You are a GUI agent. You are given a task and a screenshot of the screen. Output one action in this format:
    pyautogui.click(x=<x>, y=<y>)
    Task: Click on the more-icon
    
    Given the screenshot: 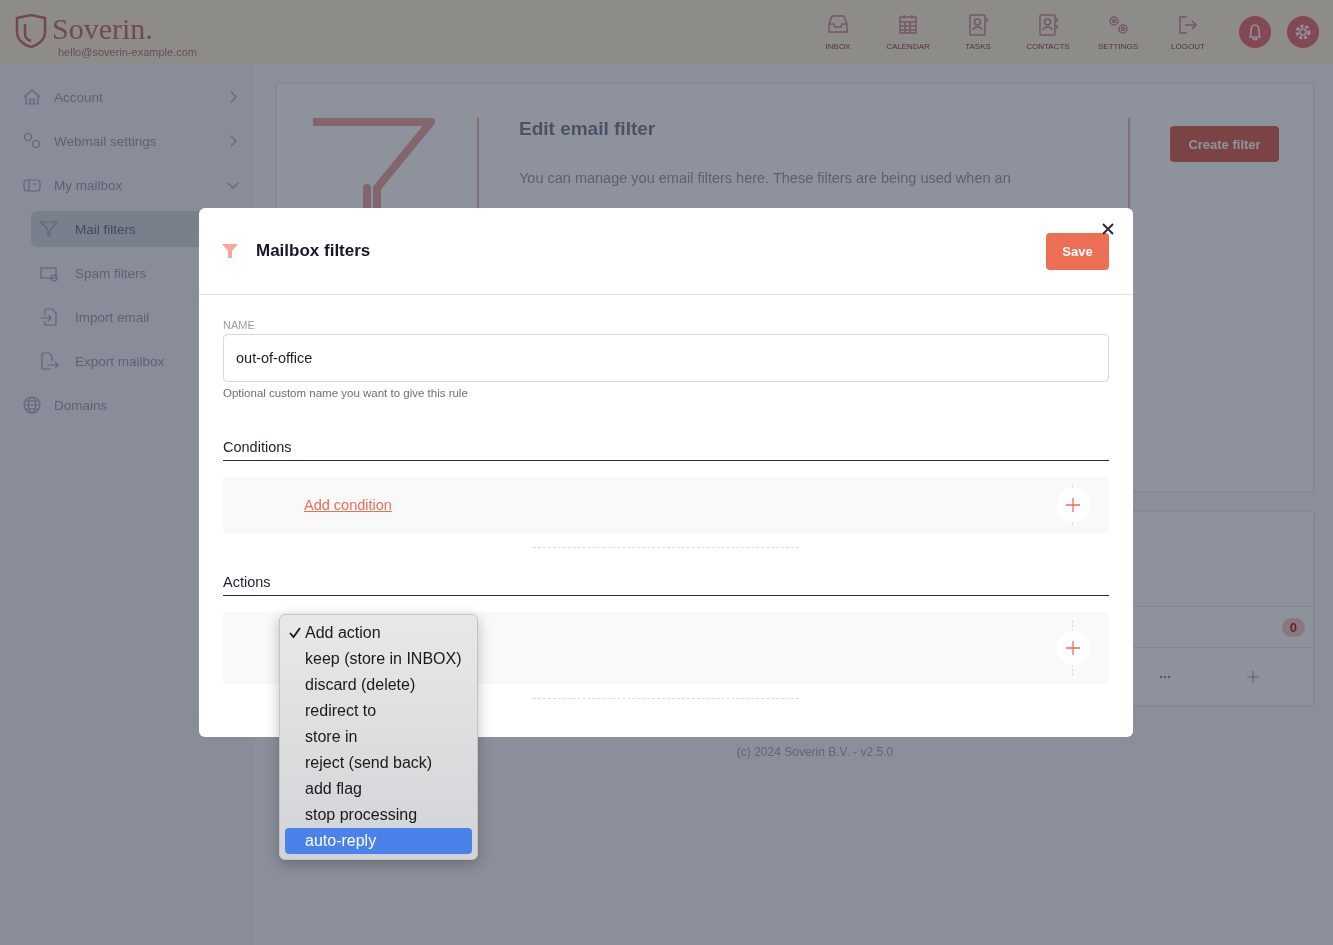 What is the action you would take?
    pyautogui.click(x=1165, y=676)
    